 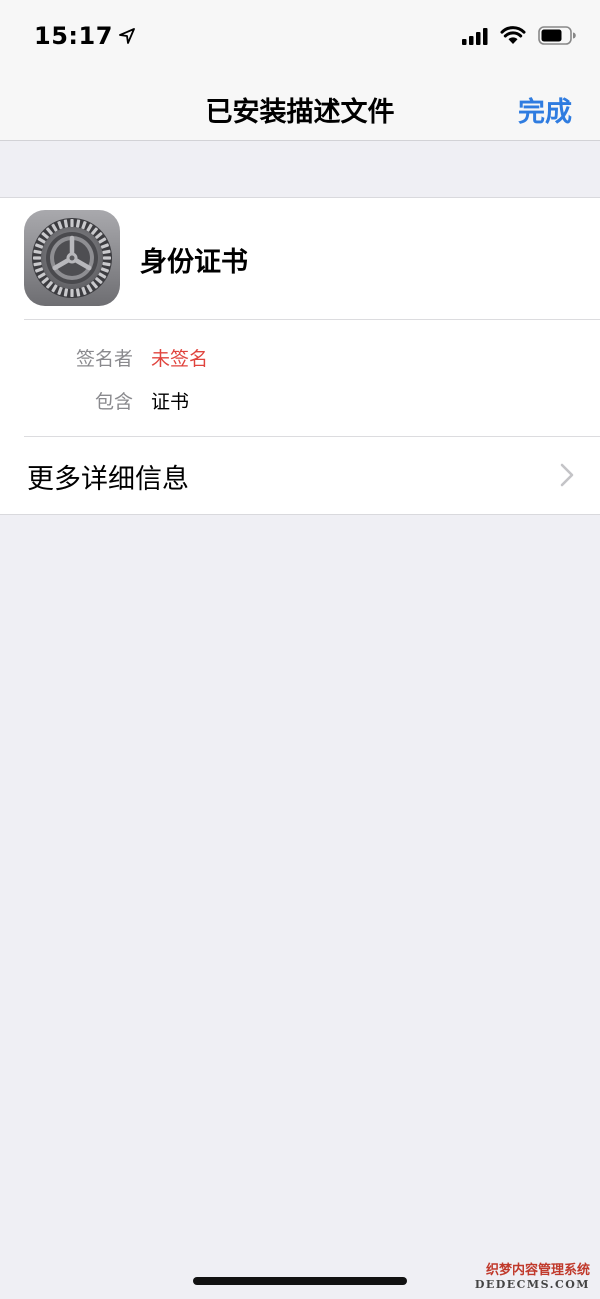 I want to click on chevron-right-icon, so click(x=567, y=475).